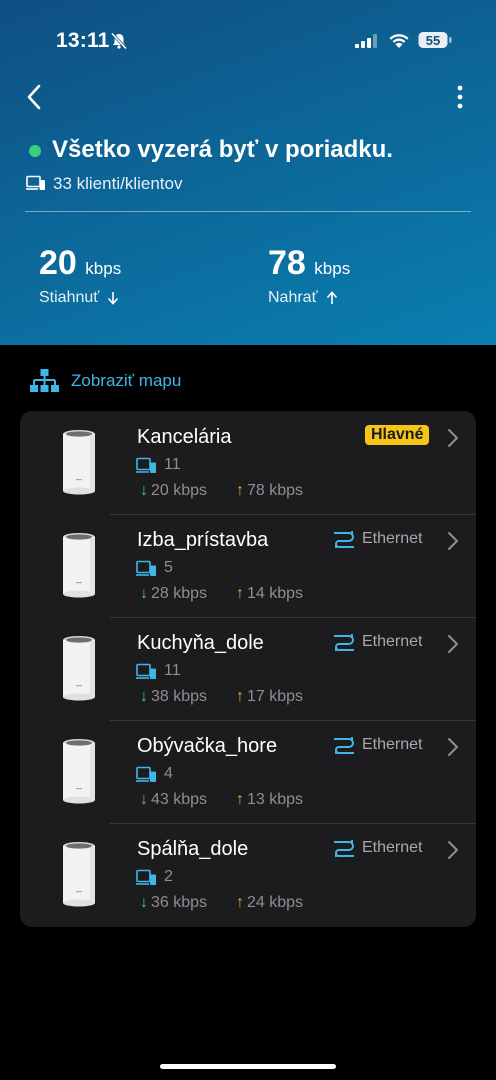 The width and height of the screenshot is (496, 1080). What do you see at coordinates (248, 40) in the screenshot?
I see `status-bar: 13:11 55` at bounding box center [248, 40].